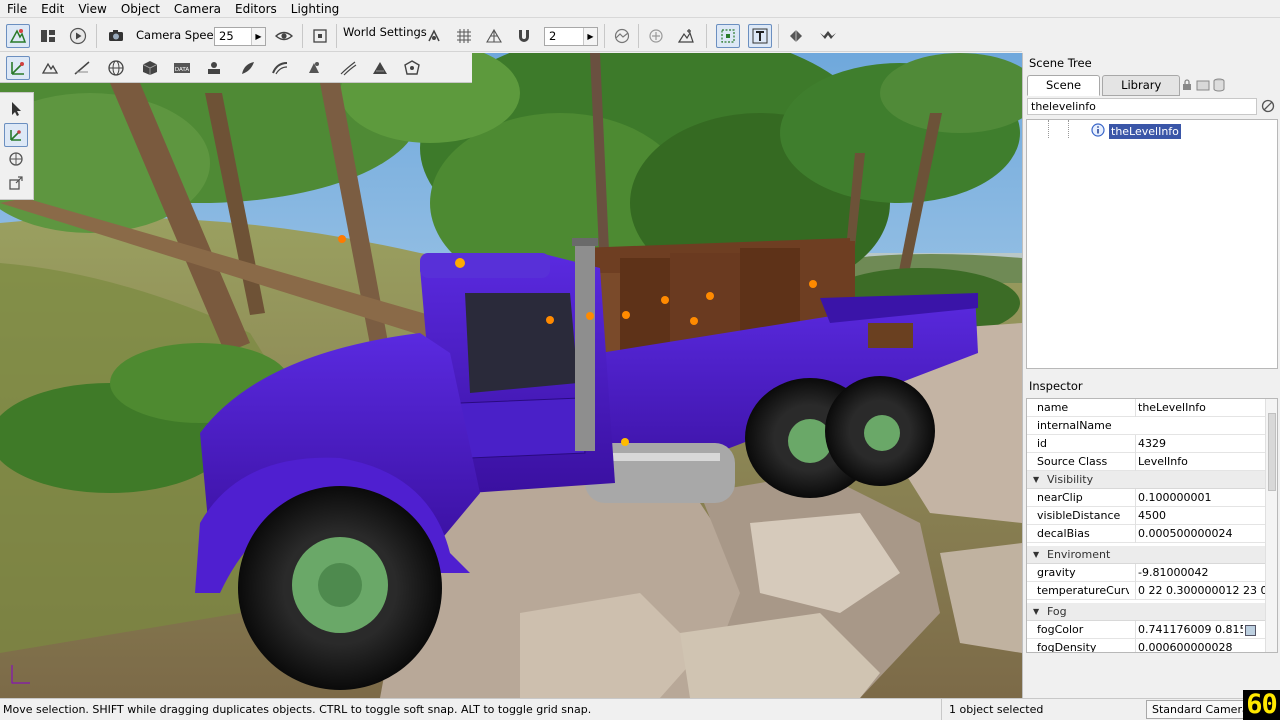  What do you see at coordinates (656, 36) in the screenshot?
I see `center-icon` at bounding box center [656, 36].